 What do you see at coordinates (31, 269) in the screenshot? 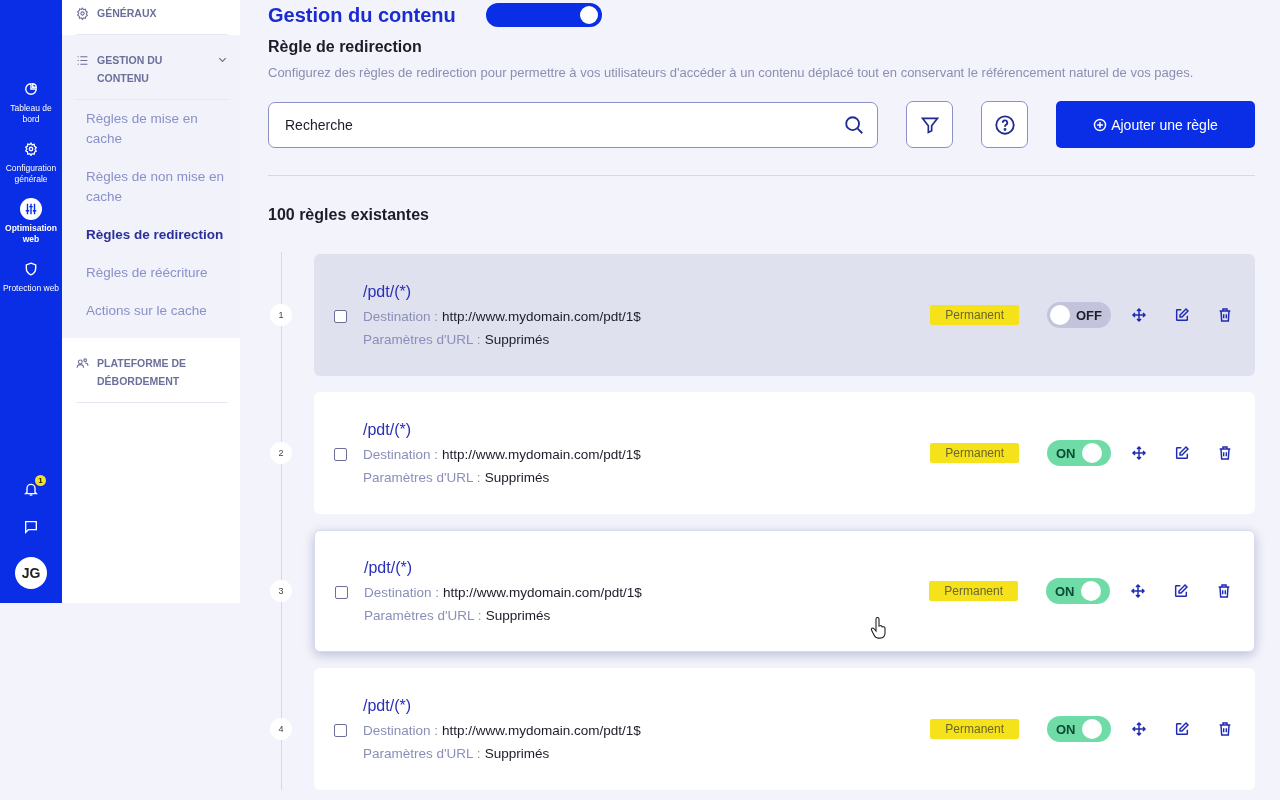
I see `shield-icon` at bounding box center [31, 269].